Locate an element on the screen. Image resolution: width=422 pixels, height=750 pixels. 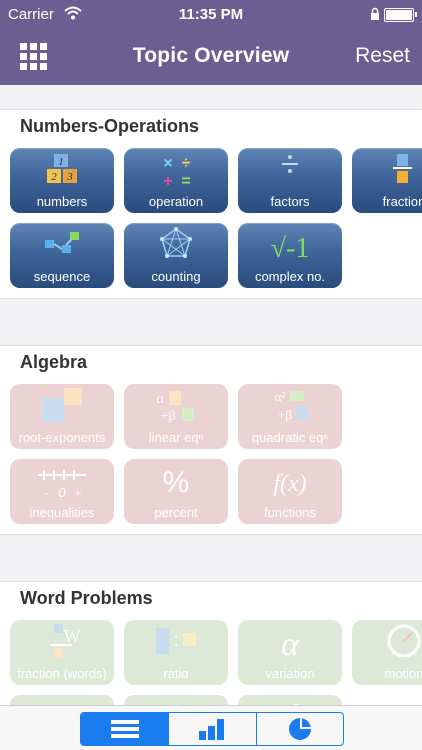
tile-label: functions is located at coordinates (290, 512).